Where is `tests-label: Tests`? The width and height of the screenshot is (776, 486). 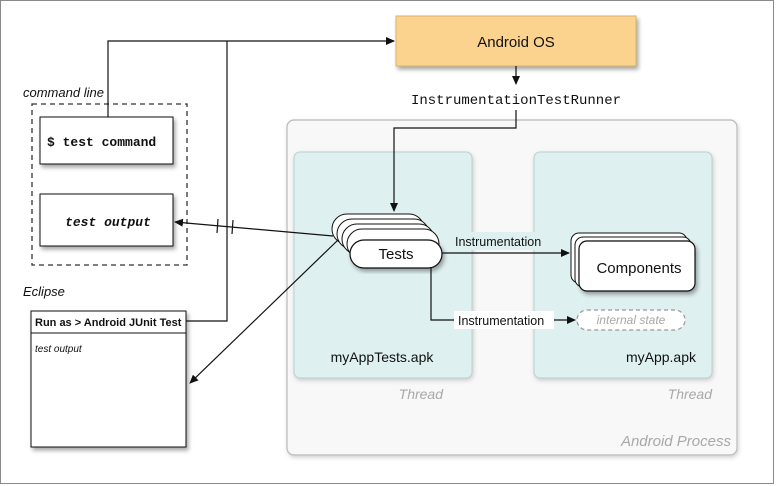 tests-label: Tests is located at coordinates (395, 254).